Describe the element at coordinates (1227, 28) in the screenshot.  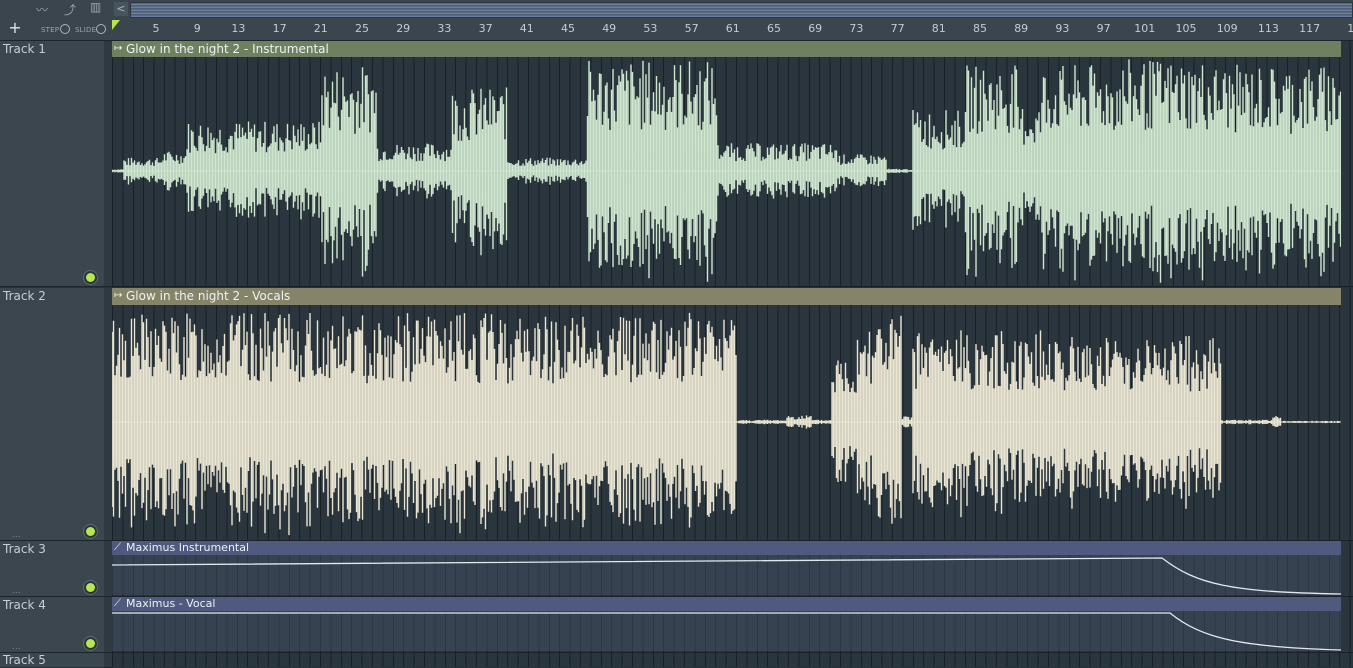
I see `bar-number: 109` at that location.